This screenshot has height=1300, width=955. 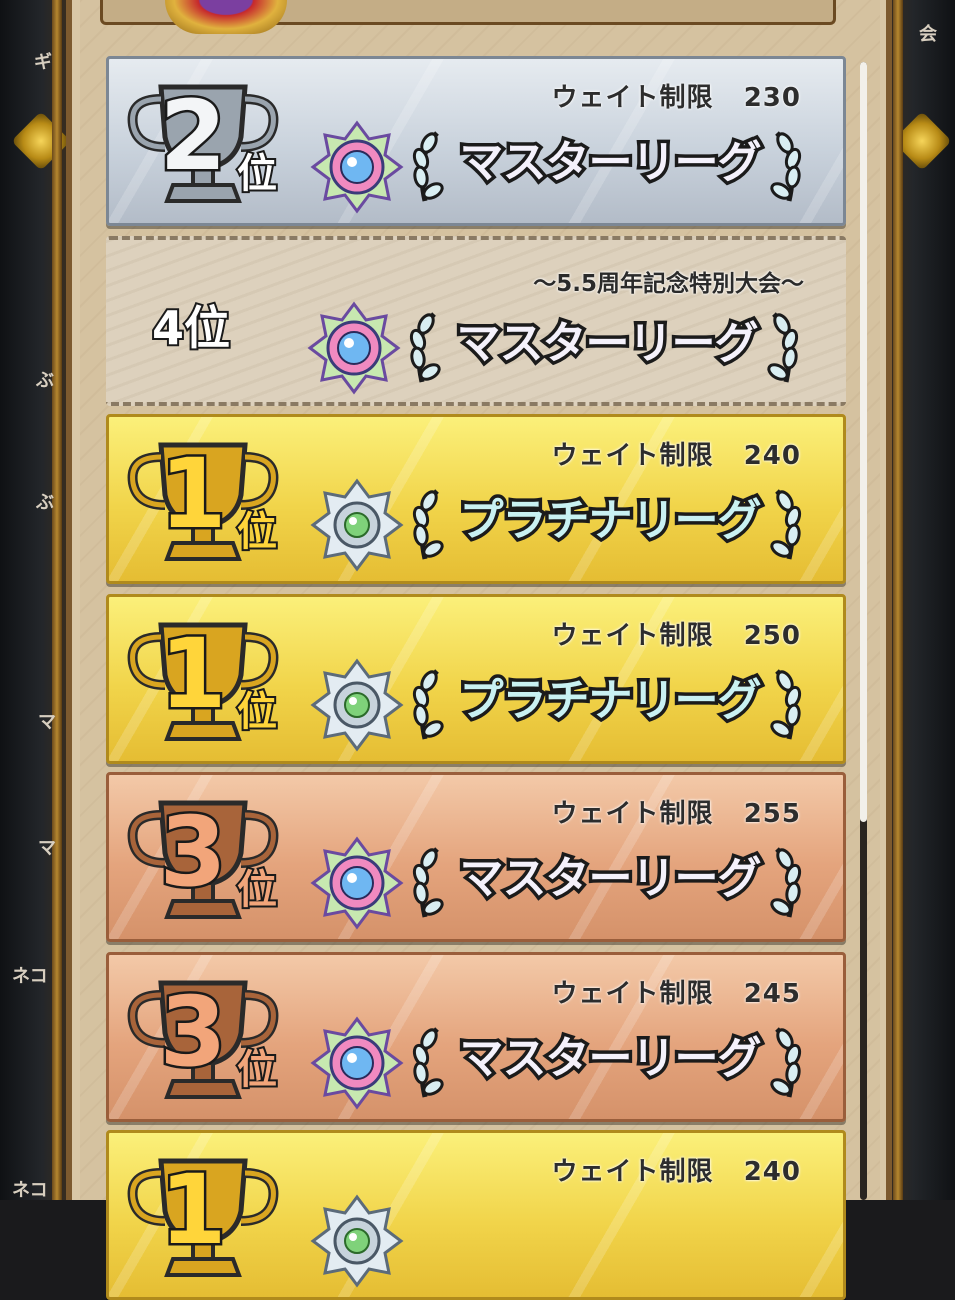 What do you see at coordinates (476, 1215) in the screenshot?
I see `ranking-card: 1 ウェイト制限 240` at bounding box center [476, 1215].